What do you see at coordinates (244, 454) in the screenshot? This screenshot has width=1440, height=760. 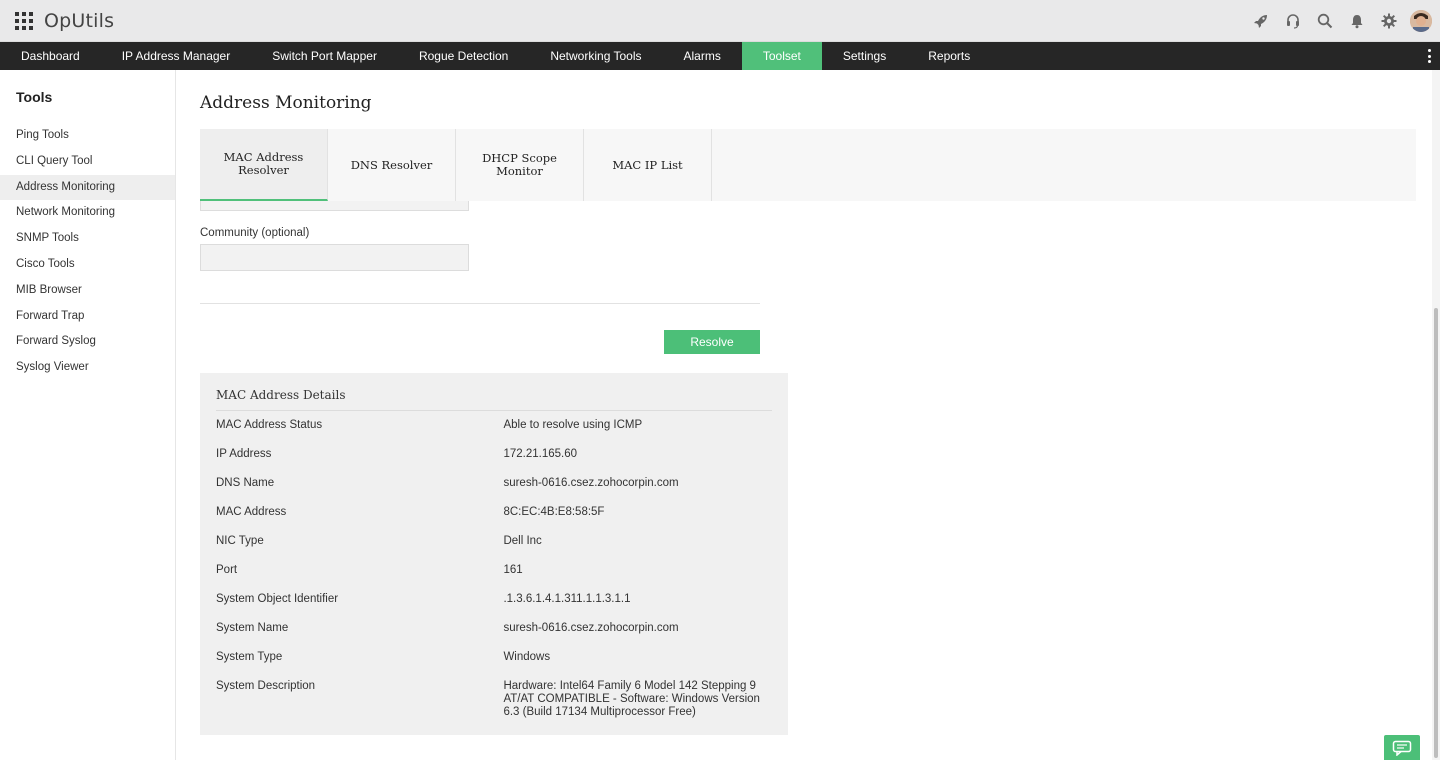 I see `detail-key: IP Address` at bounding box center [244, 454].